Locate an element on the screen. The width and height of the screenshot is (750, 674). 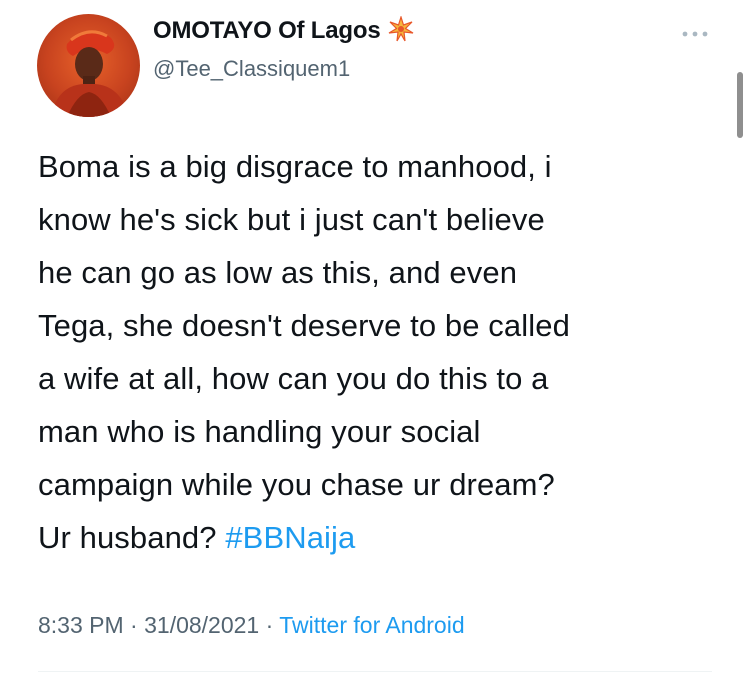
more-dots-icon is located at coordinates (695, 34).